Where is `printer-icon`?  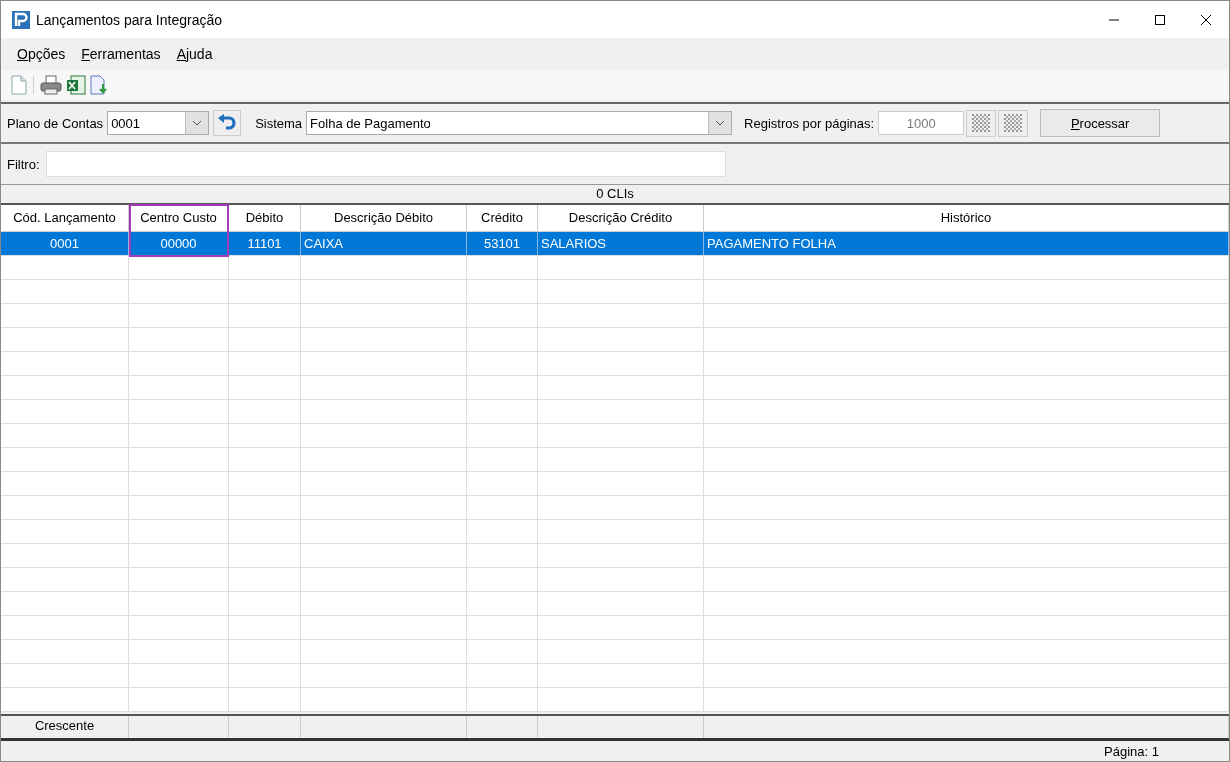 printer-icon is located at coordinates (51, 85).